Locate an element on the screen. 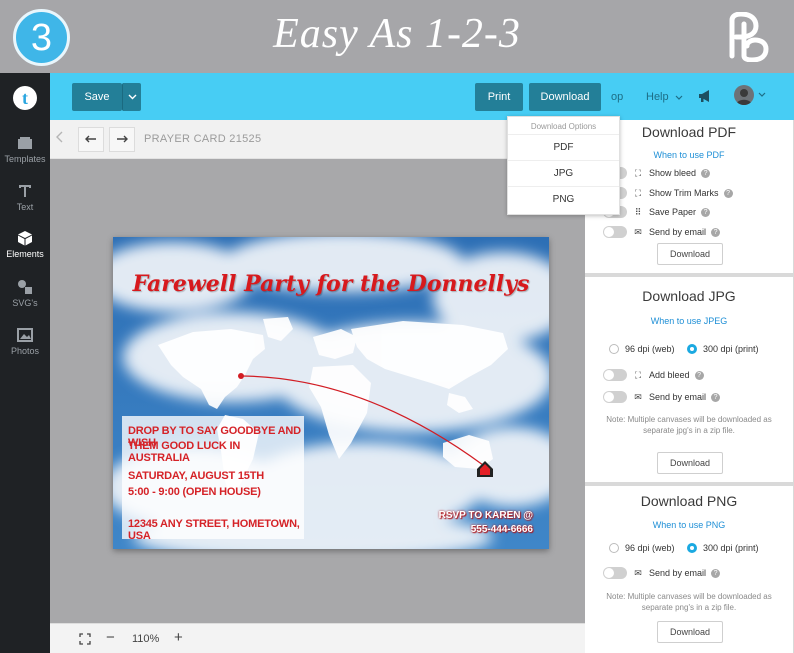 Image resolution: width=794 pixels, height=653 pixels. jpg-dpi-web-option: 96 dpi (web) is located at coordinates (642, 349).